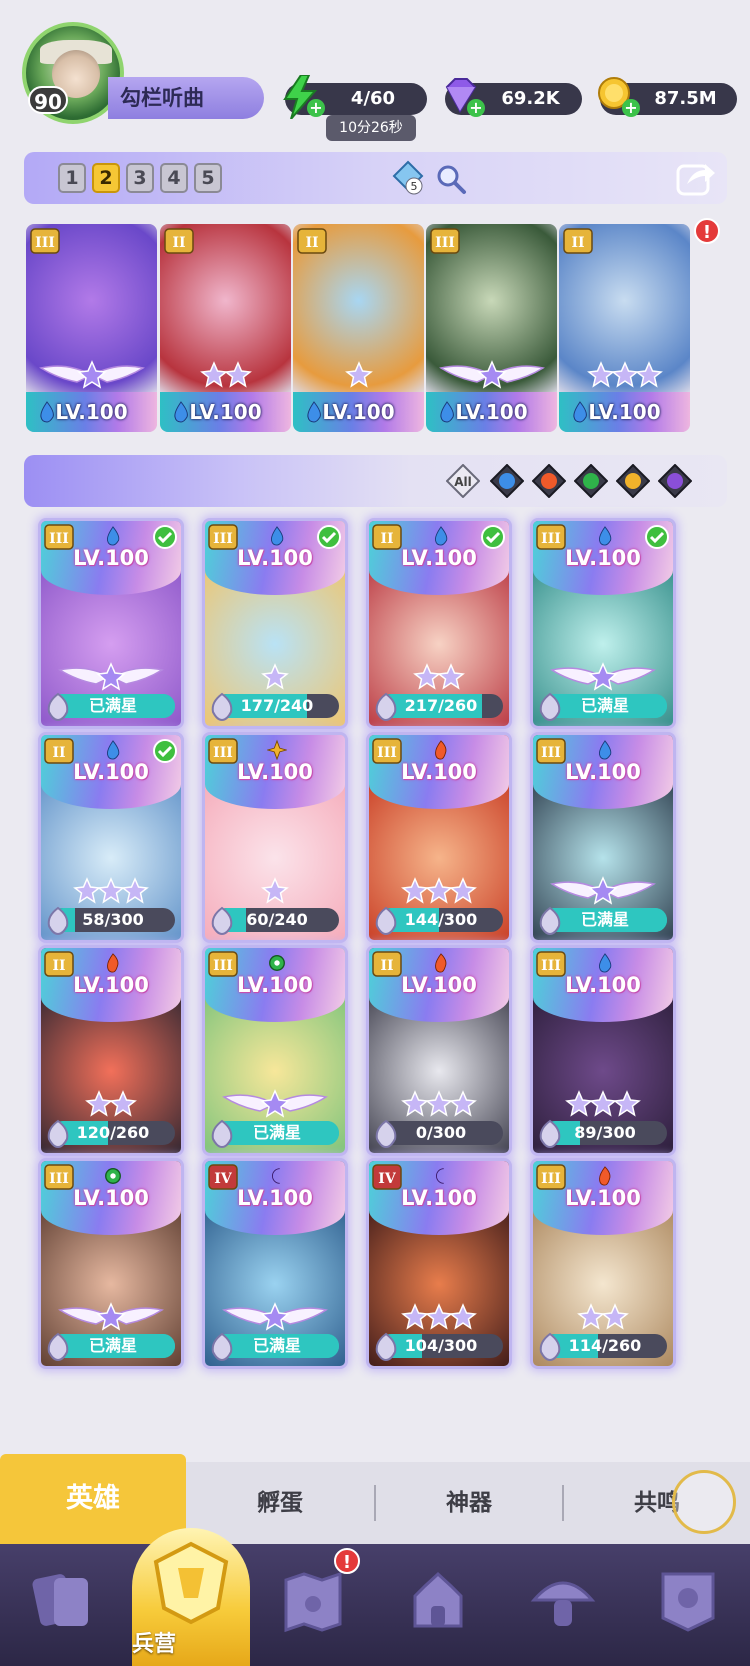 This screenshot has height=1666, width=750. I want to click on nav-barracks: 兵营, so click(191, 1597).